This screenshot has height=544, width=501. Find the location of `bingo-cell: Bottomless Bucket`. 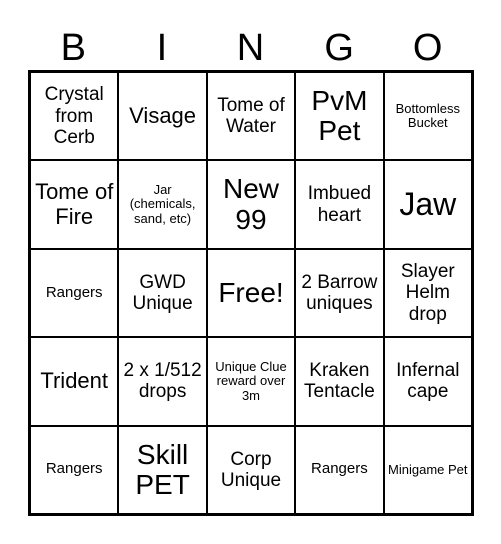

bingo-cell: Bottomless Bucket is located at coordinates (427, 116).